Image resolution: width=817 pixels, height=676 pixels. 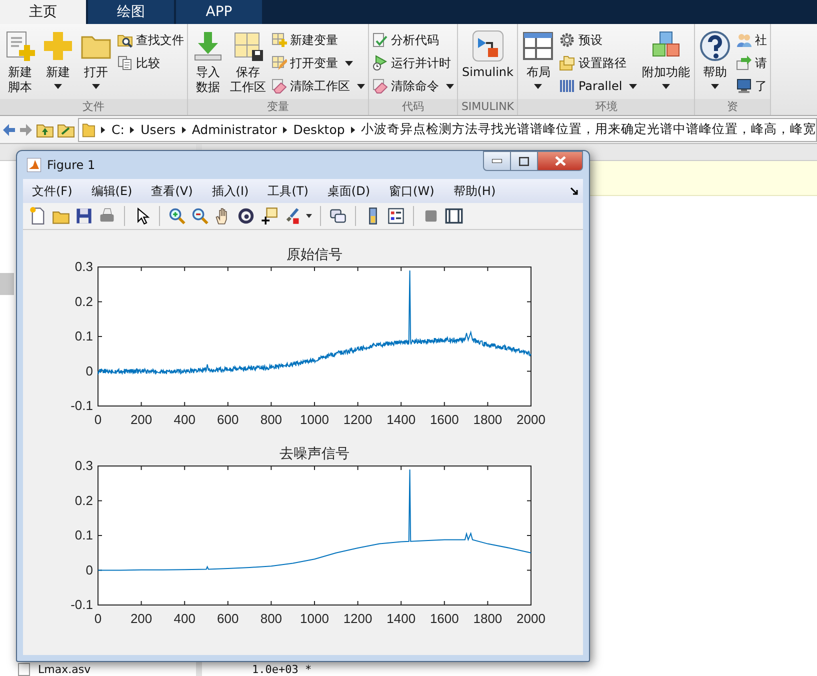 What do you see at coordinates (444, 419) in the screenshot?
I see `x-tick-label: 1600` at bounding box center [444, 419].